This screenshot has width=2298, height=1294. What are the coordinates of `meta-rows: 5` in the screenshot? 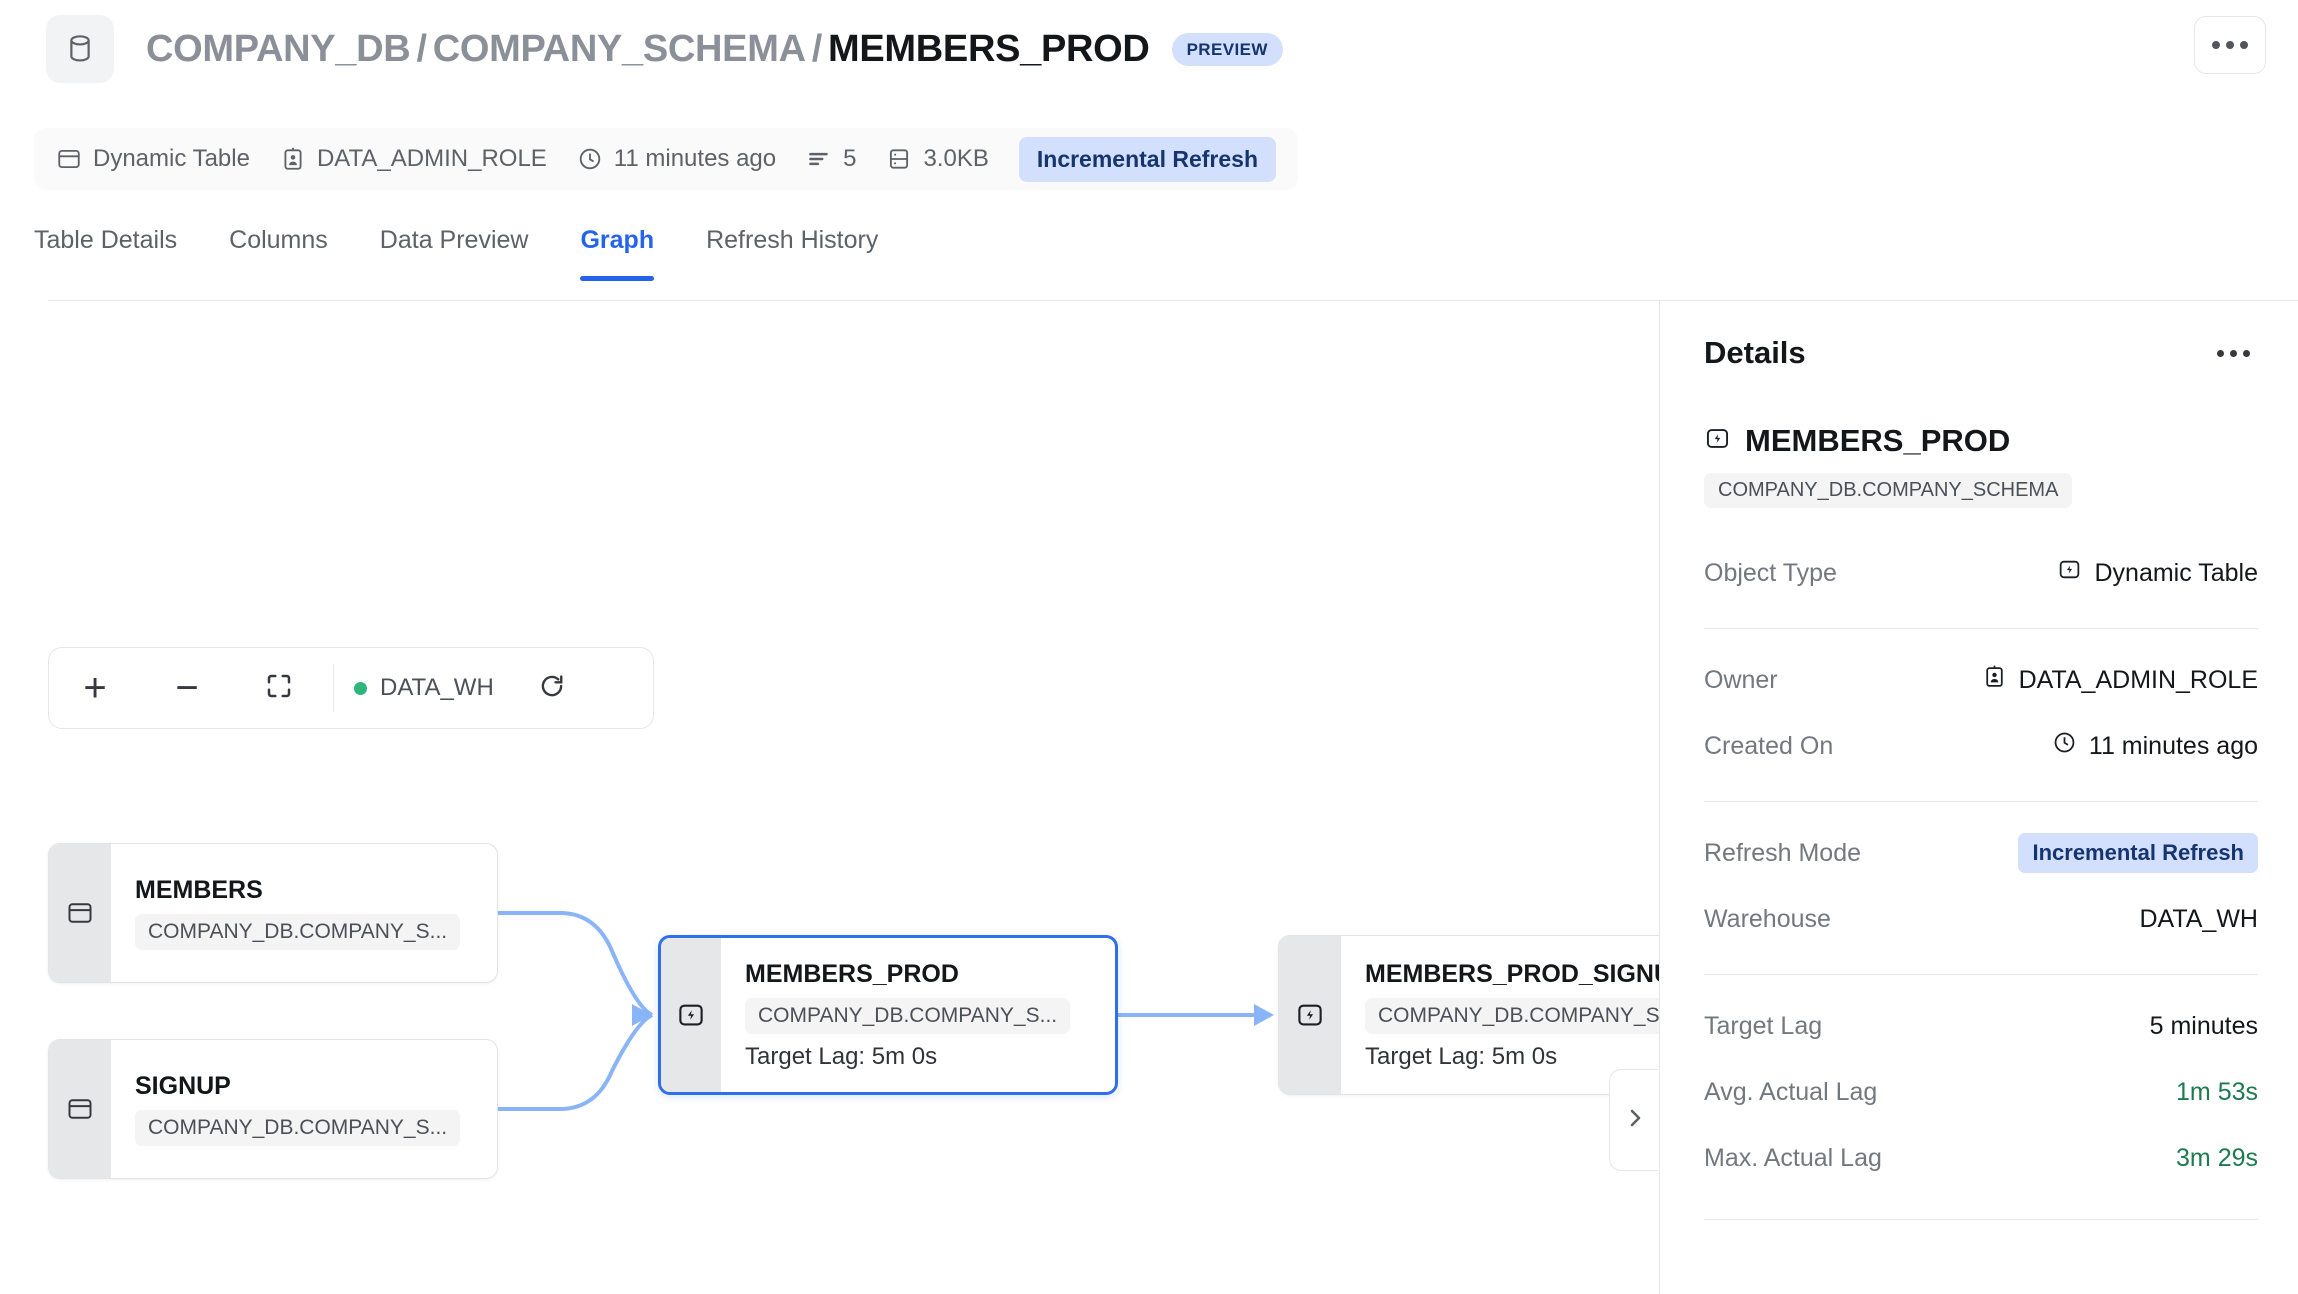 It's located at (831, 159).